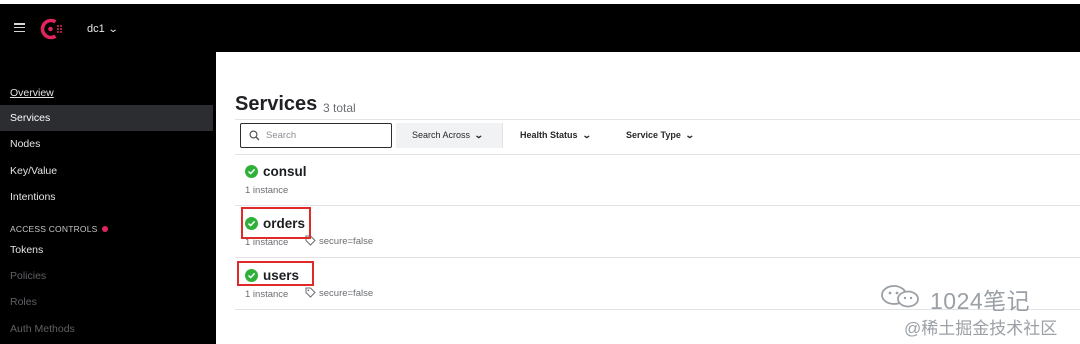 The width and height of the screenshot is (1080, 344). Describe the element at coordinates (104, 228) in the screenshot. I see `status-dot-icon` at that location.